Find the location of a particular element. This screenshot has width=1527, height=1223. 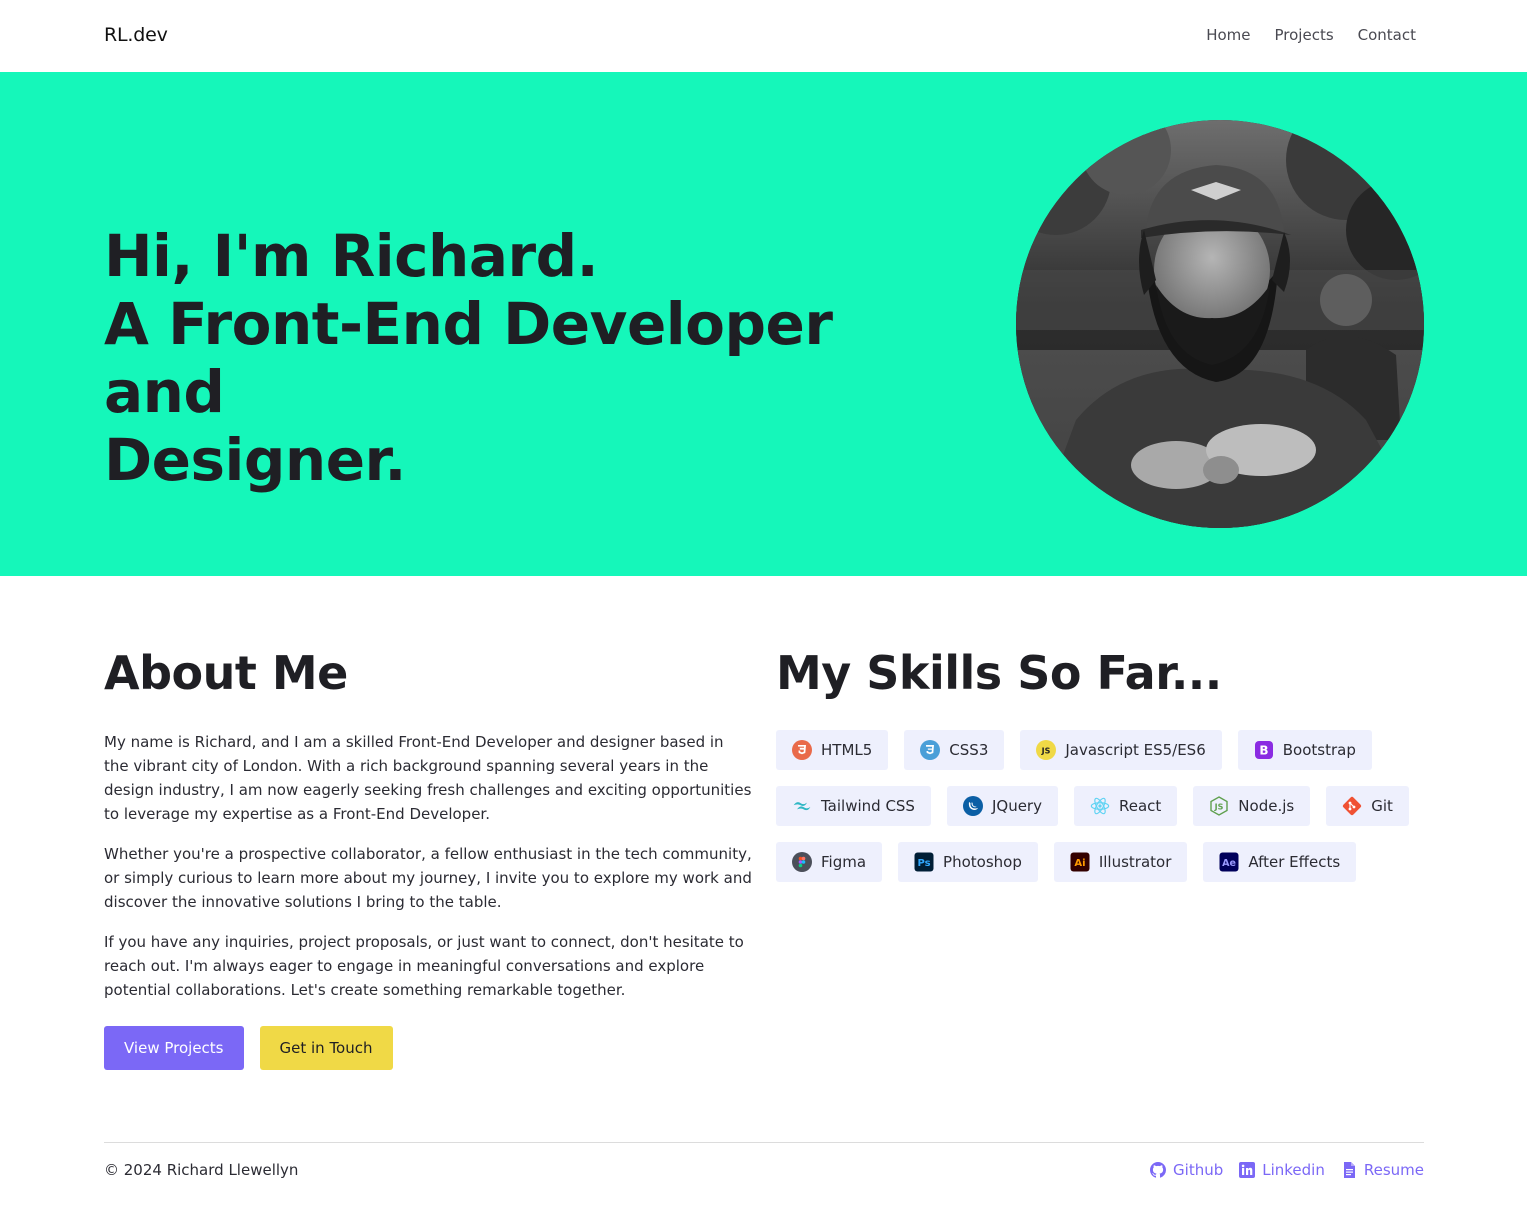

footer-divider is located at coordinates (764, 1142).